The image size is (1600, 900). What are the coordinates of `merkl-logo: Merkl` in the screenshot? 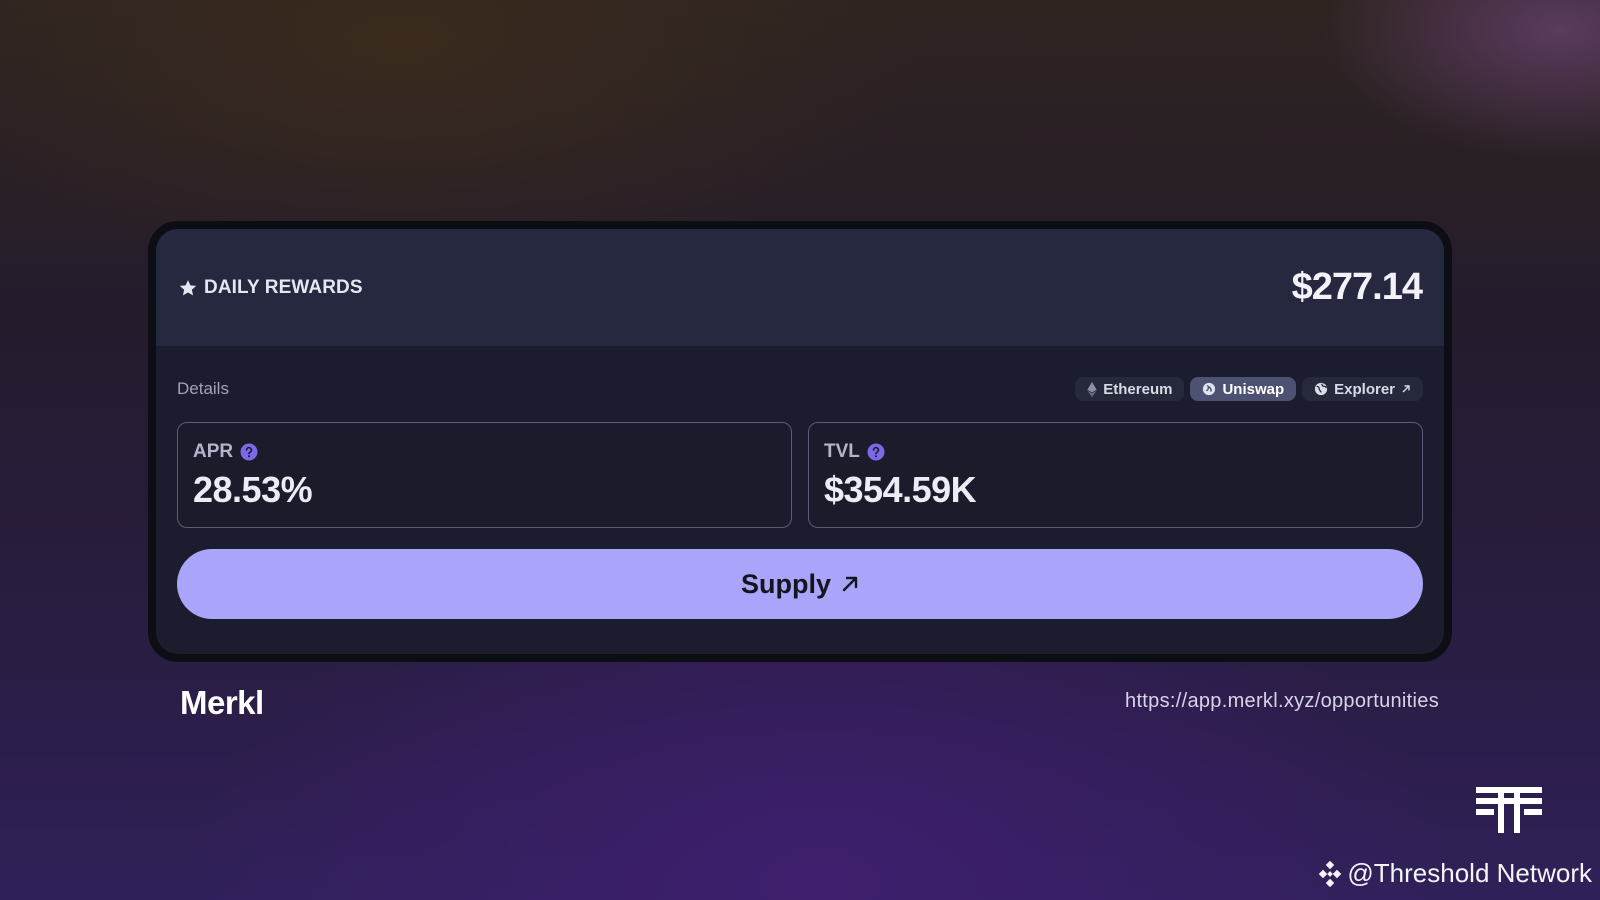 It's located at (222, 702).